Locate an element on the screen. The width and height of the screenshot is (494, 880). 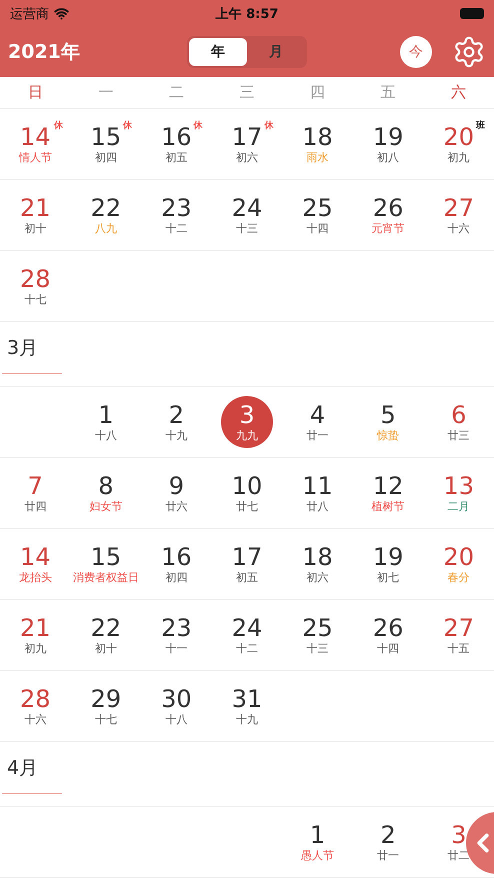
calendar-day: 26 元宵节 is located at coordinates (388, 215).